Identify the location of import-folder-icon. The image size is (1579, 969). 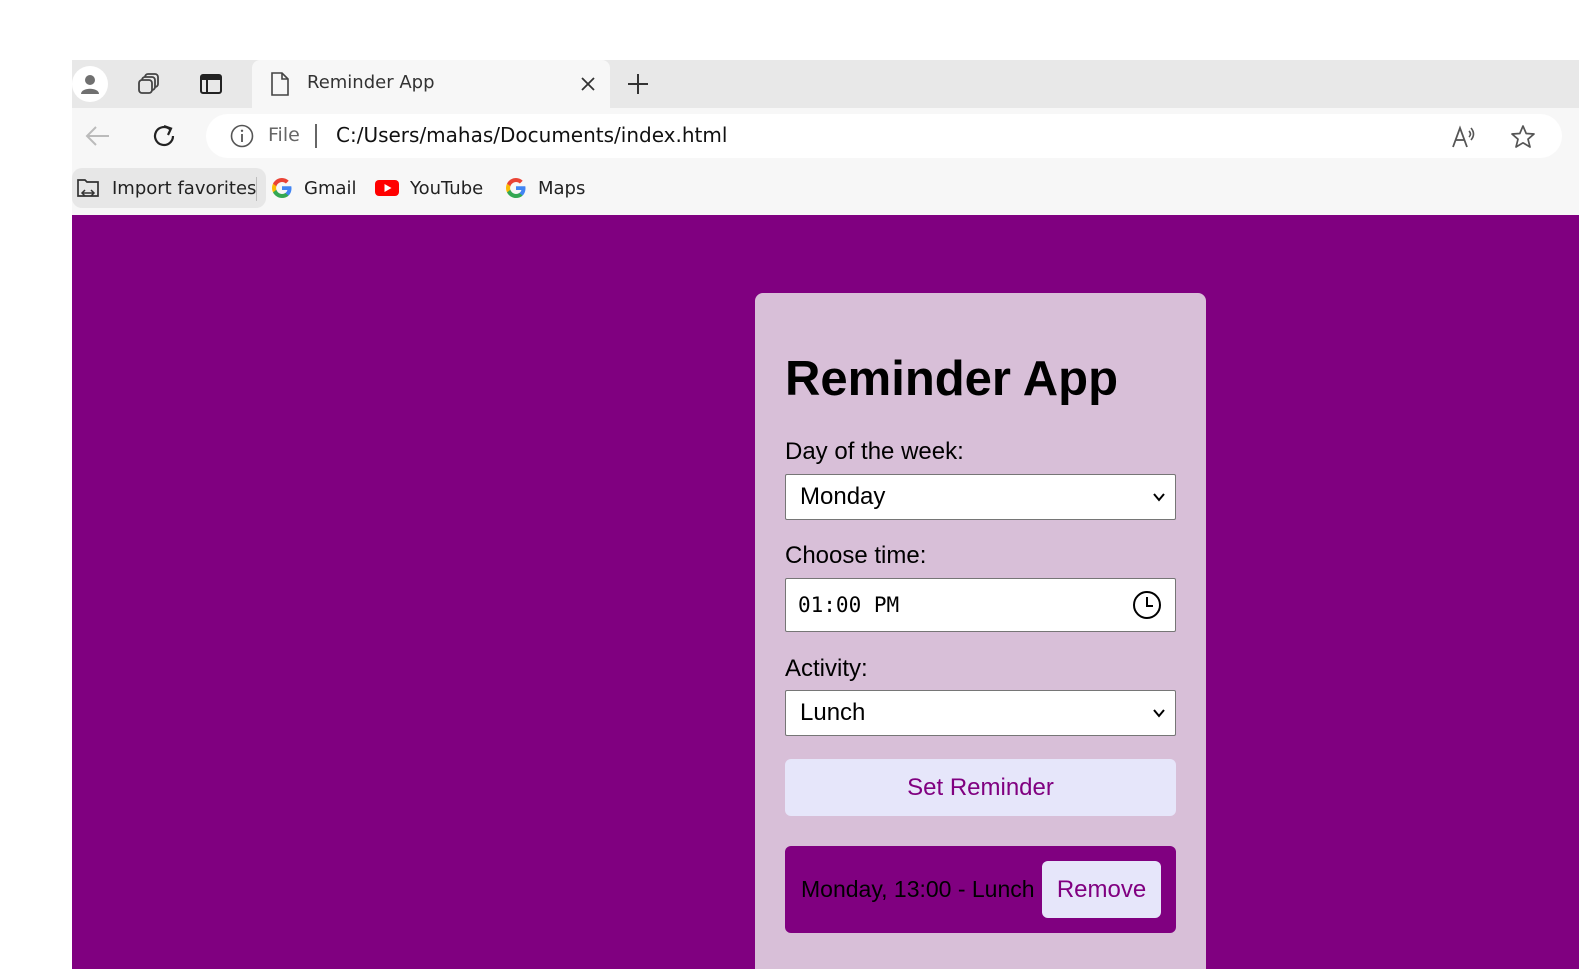
(88, 188).